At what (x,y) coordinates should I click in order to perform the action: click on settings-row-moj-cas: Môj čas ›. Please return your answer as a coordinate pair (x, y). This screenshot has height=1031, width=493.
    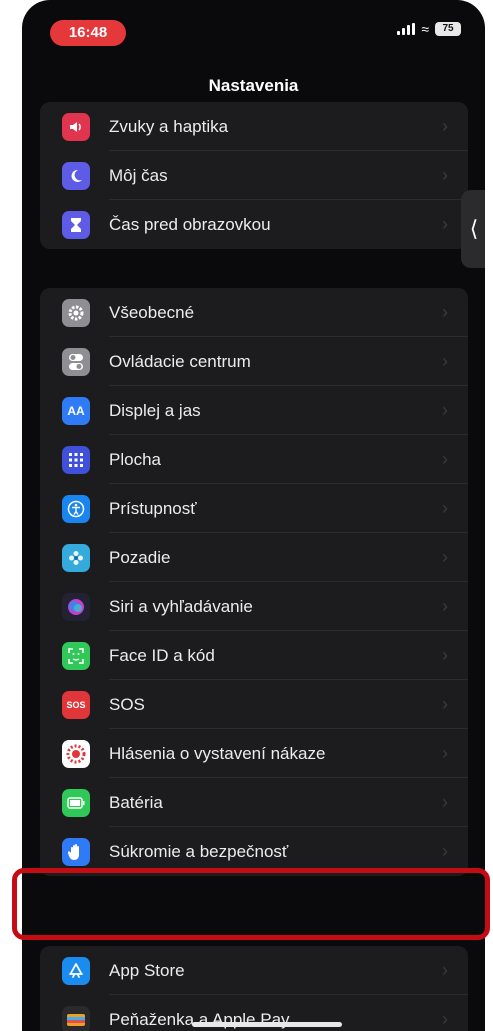
    Looking at the image, I should click on (254, 175).